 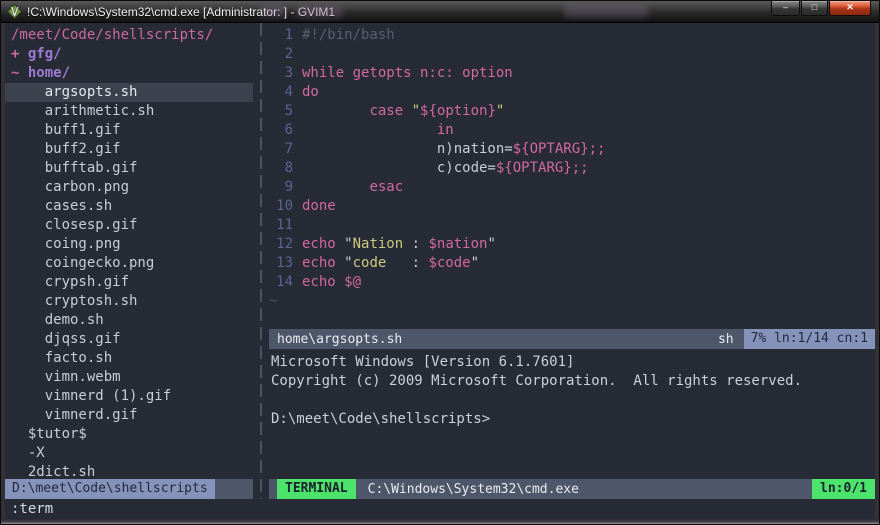 What do you see at coordinates (386, 244) in the screenshot?
I see `code-line: 12 echo "Nation : $nation"` at bounding box center [386, 244].